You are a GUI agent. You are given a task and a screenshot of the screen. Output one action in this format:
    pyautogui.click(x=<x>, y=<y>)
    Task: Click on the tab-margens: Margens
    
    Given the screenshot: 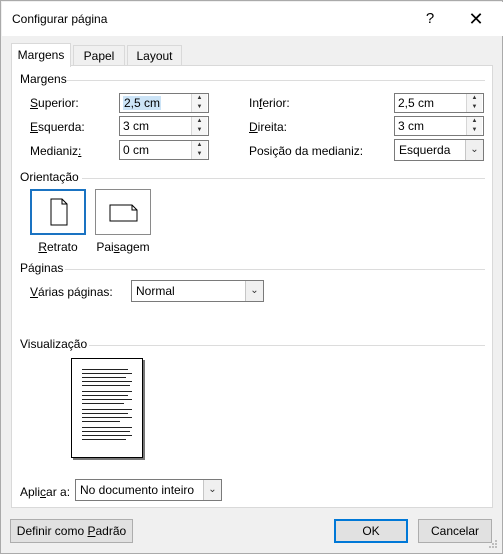 What is the action you would take?
    pyautogui.click(x=41, y=55)
    